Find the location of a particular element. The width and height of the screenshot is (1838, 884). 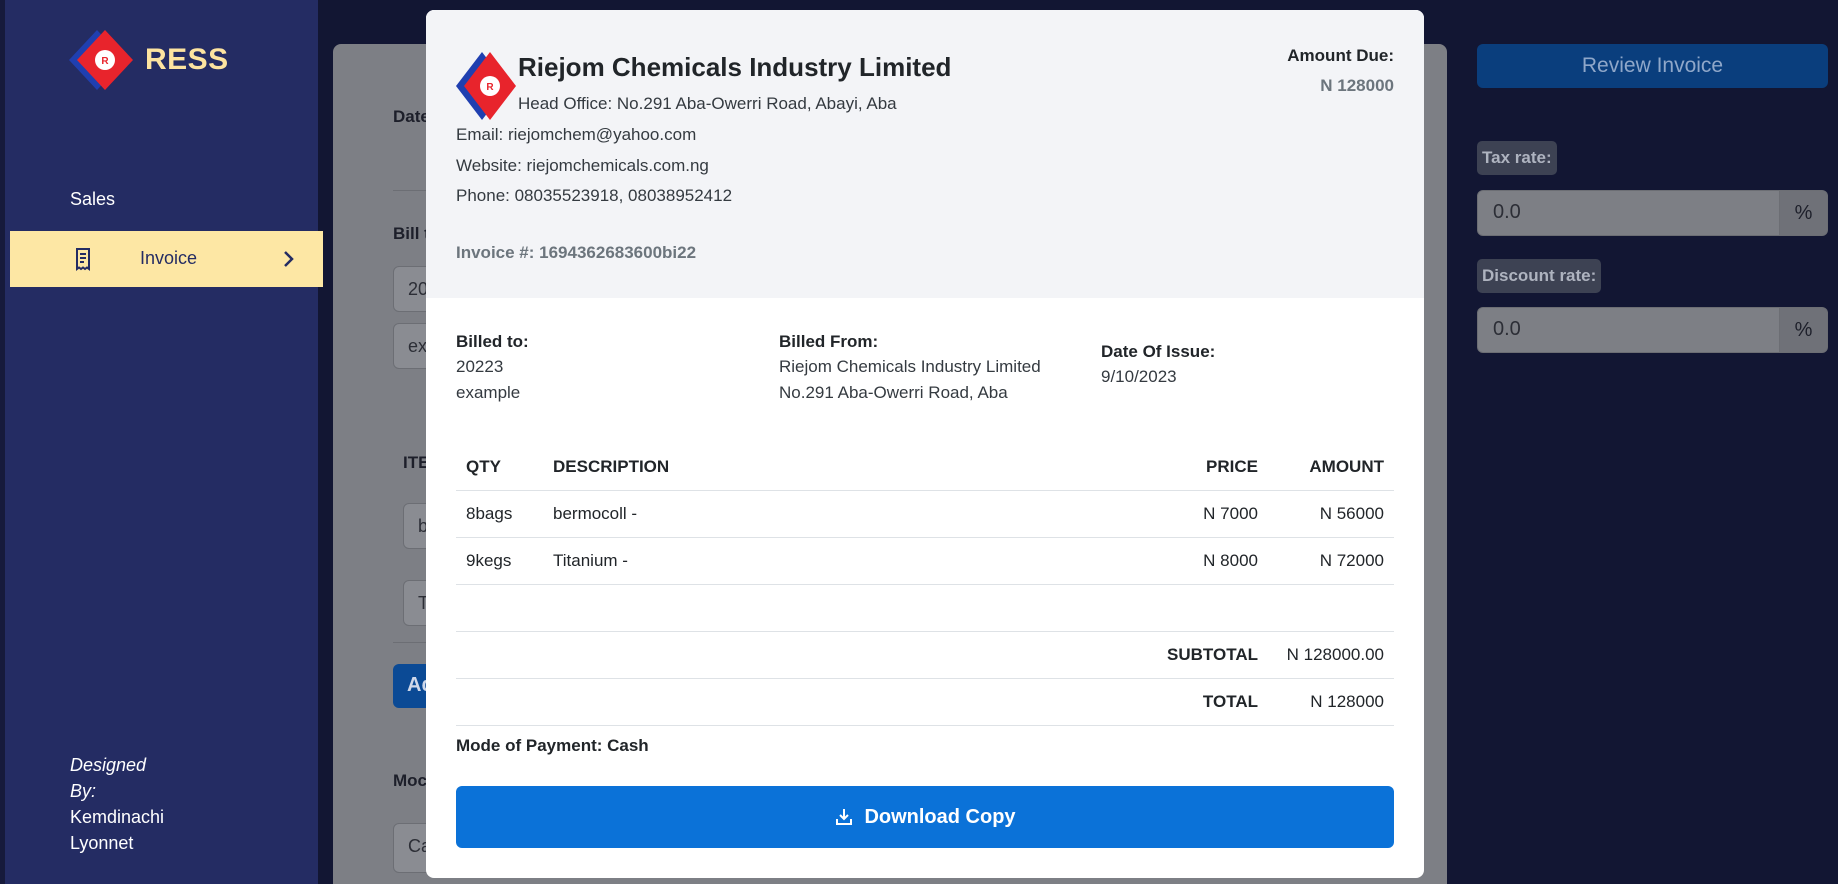

table-header-row: QTY DESCRIPTION PRICE AMOUNT is located at coordinates (925, 467).